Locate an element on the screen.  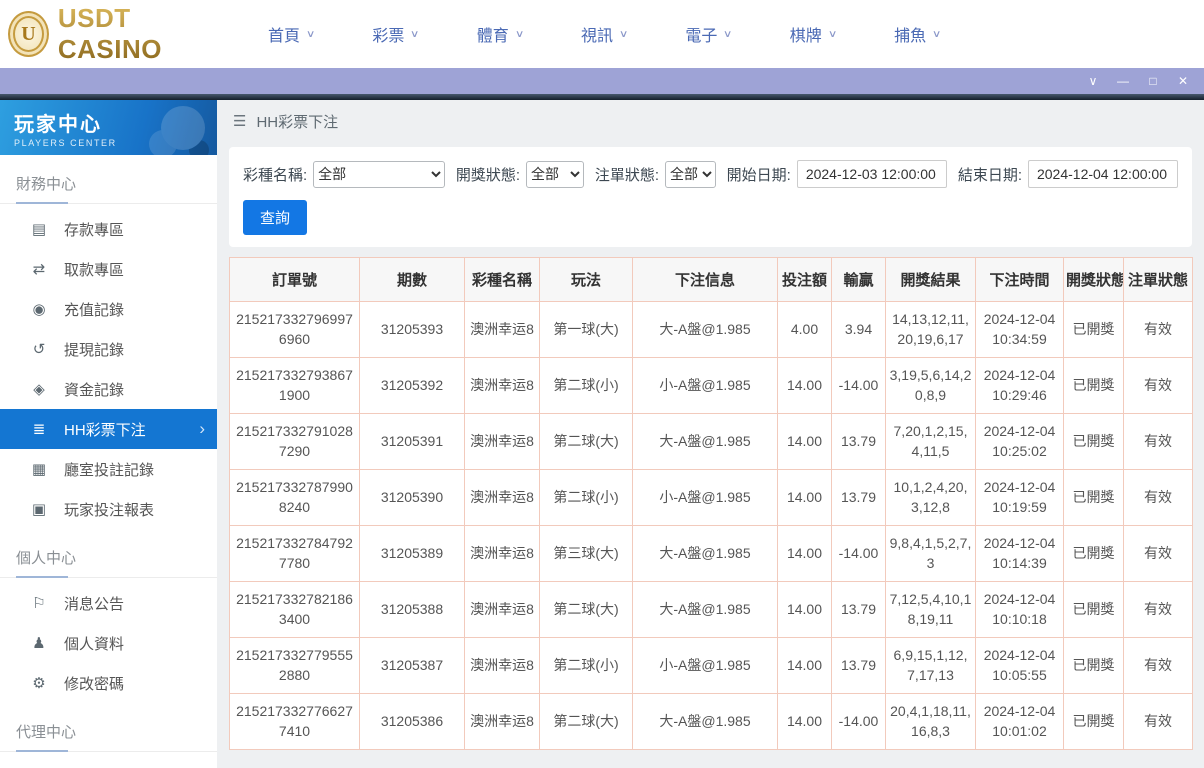
cell-order_no: 2152173327938671900 is located at coordinates (294, 385).